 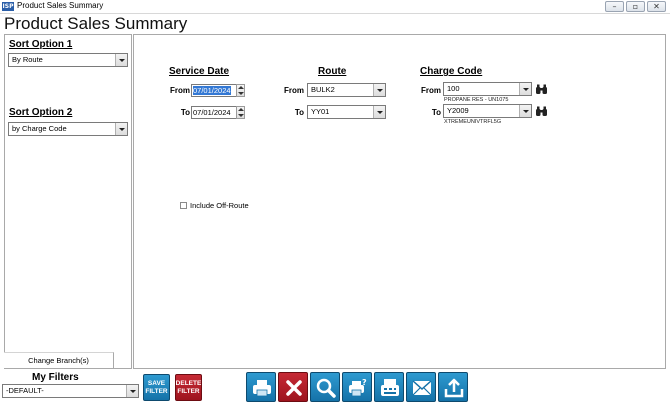 I want to click on include-off-route-checkbox, so click(x=183, y=205).